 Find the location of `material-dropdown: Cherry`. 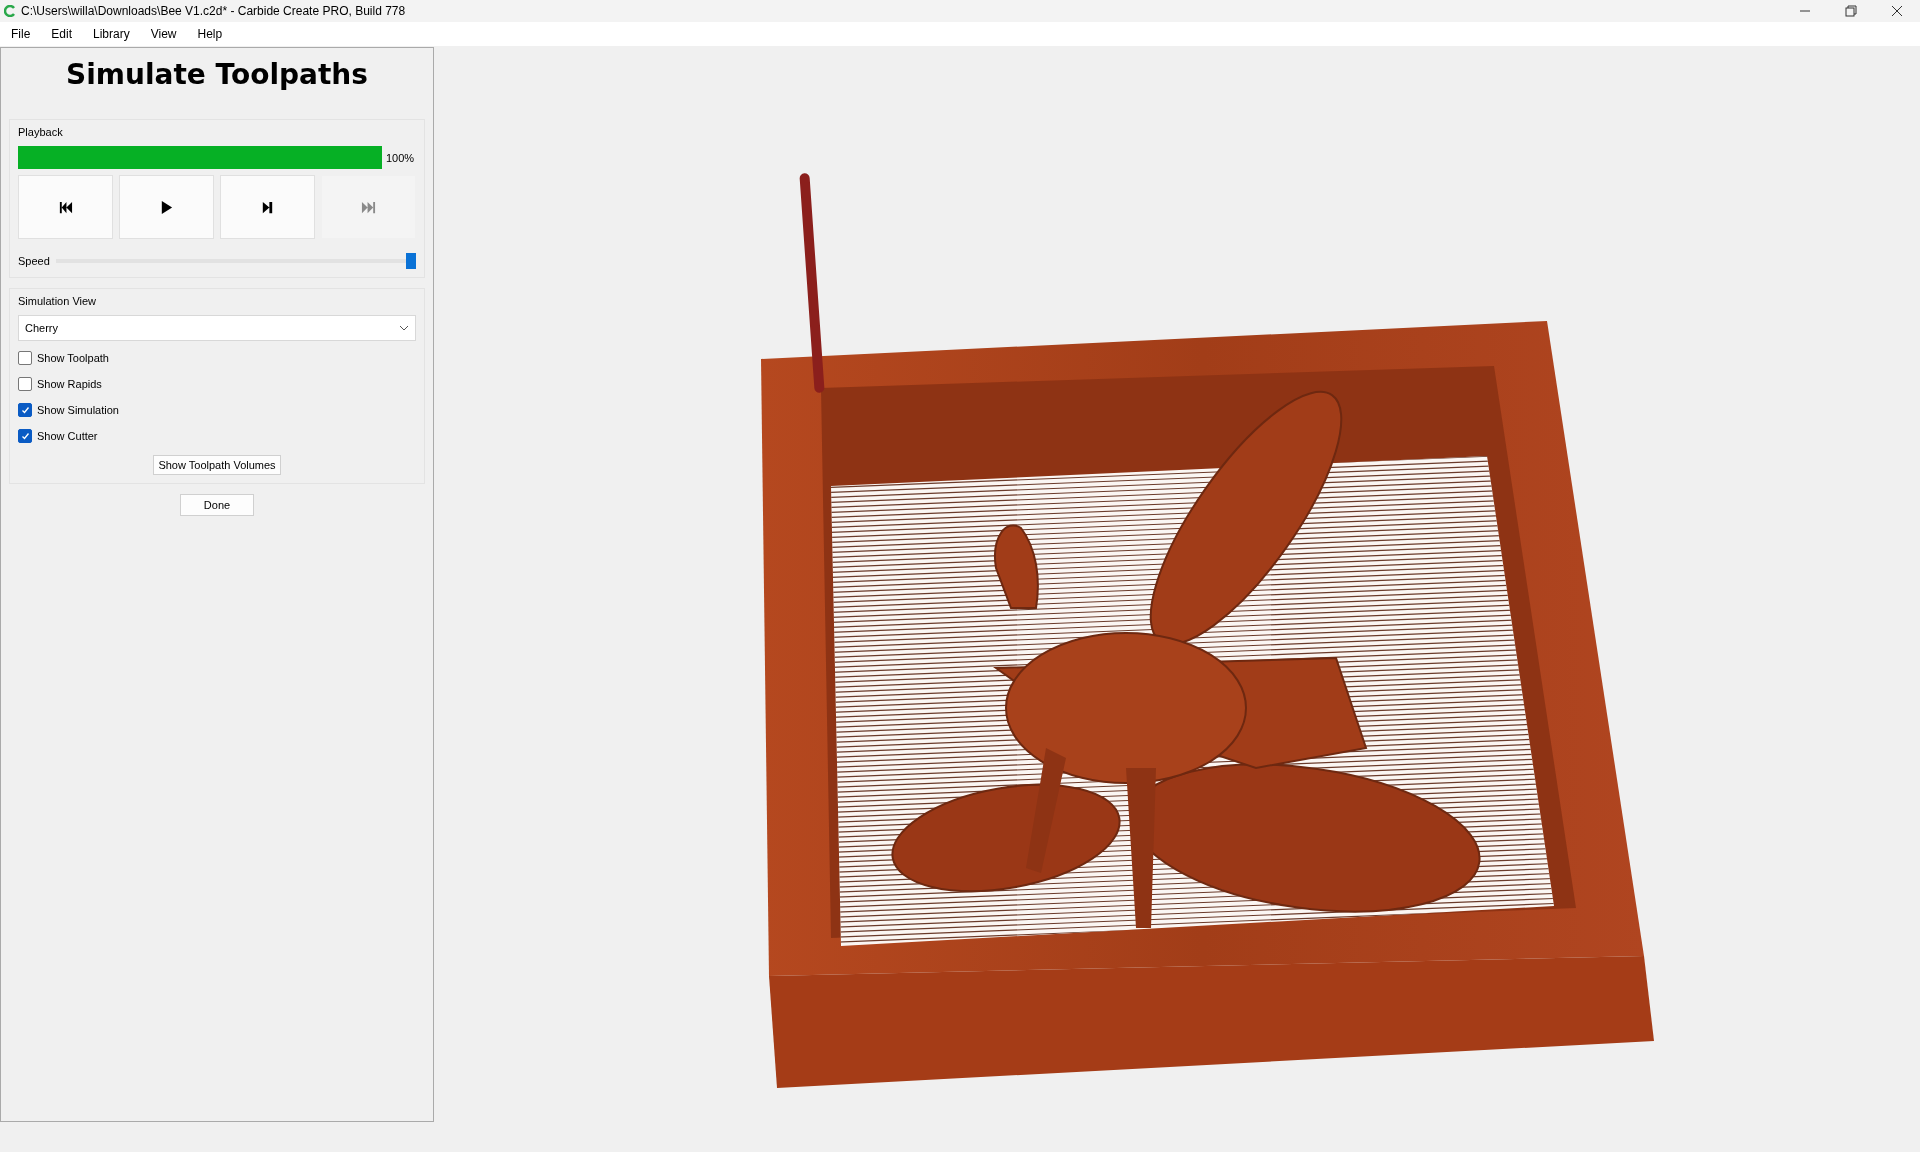

material-dropdown: Cherry is located at coordinates (217, 328).